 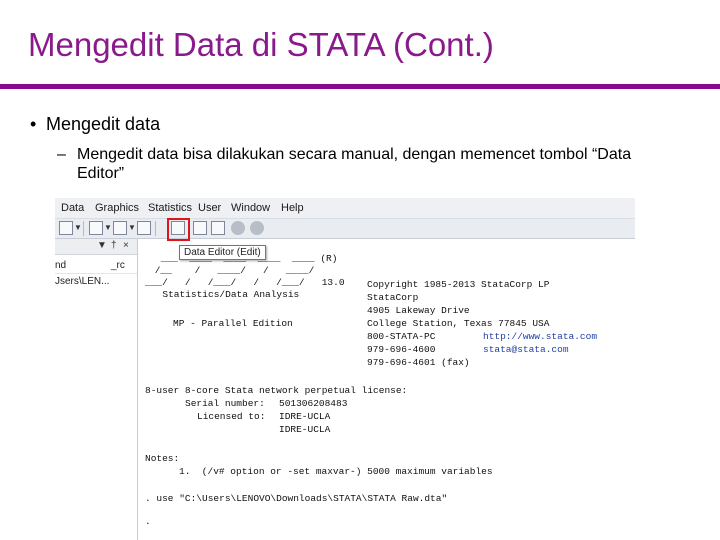 What do you see at coordinates (162, 458) in the screenshot?
I see `notes-label: Notes:` at bounding box center [162, 458].